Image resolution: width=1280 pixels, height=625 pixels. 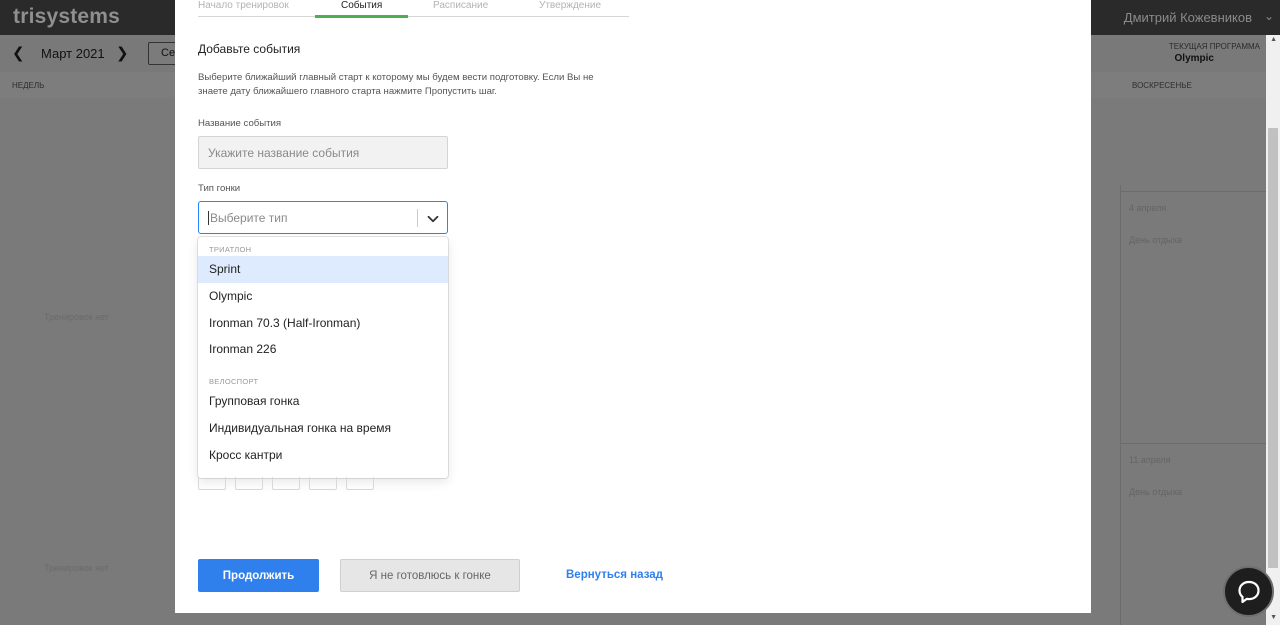 What do you see at coordinates (433, 219) in the screenshot?
I see `chevron-down-icon` at bounding box center [433, 219].